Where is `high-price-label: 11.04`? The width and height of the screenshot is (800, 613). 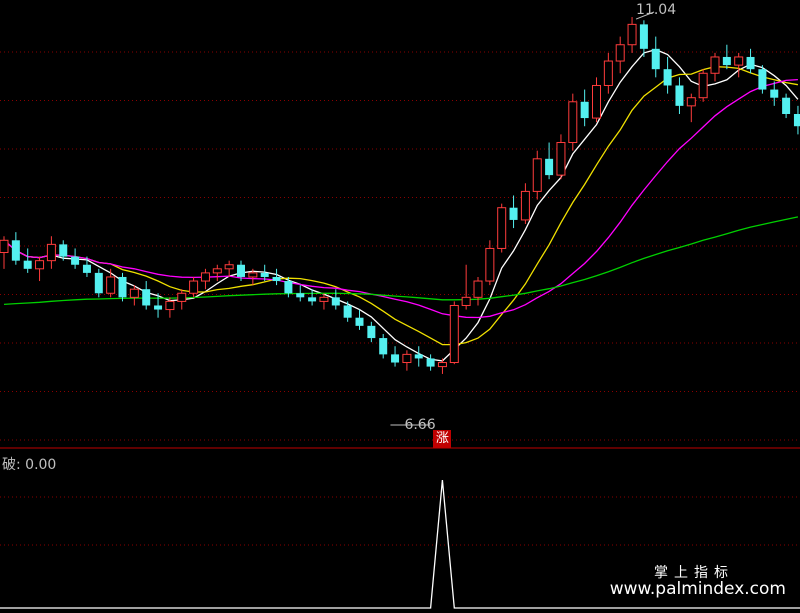
high-price-label: 11.04 is located at coordinates (656, 10).